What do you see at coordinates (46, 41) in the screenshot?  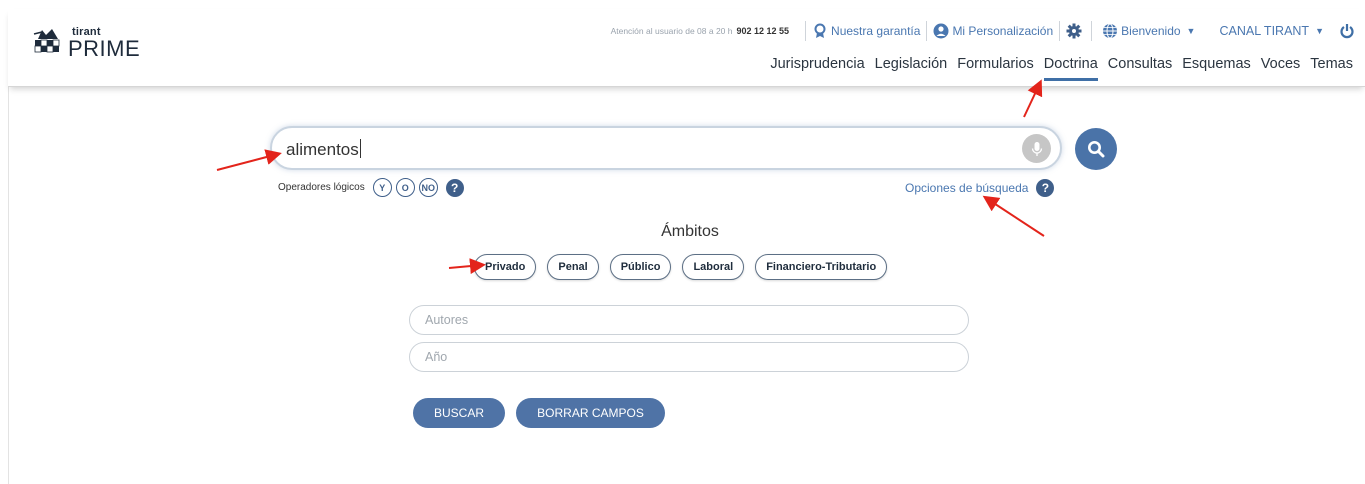 I see `knight-logo-icon` at bounding box center [46, 41].